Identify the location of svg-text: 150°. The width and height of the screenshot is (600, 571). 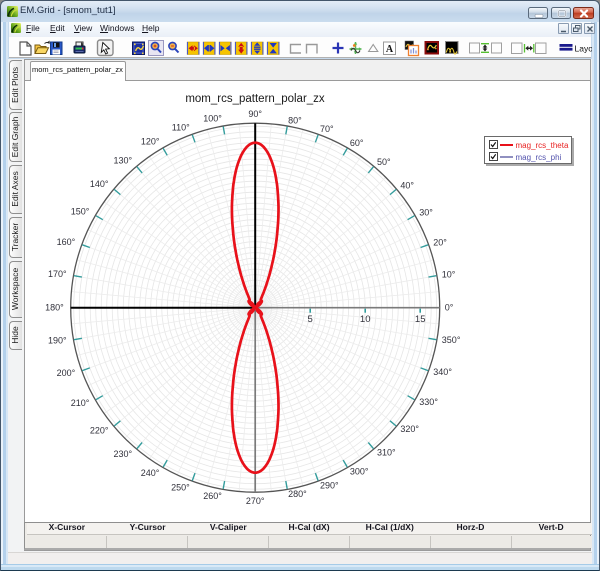
(80, 212).